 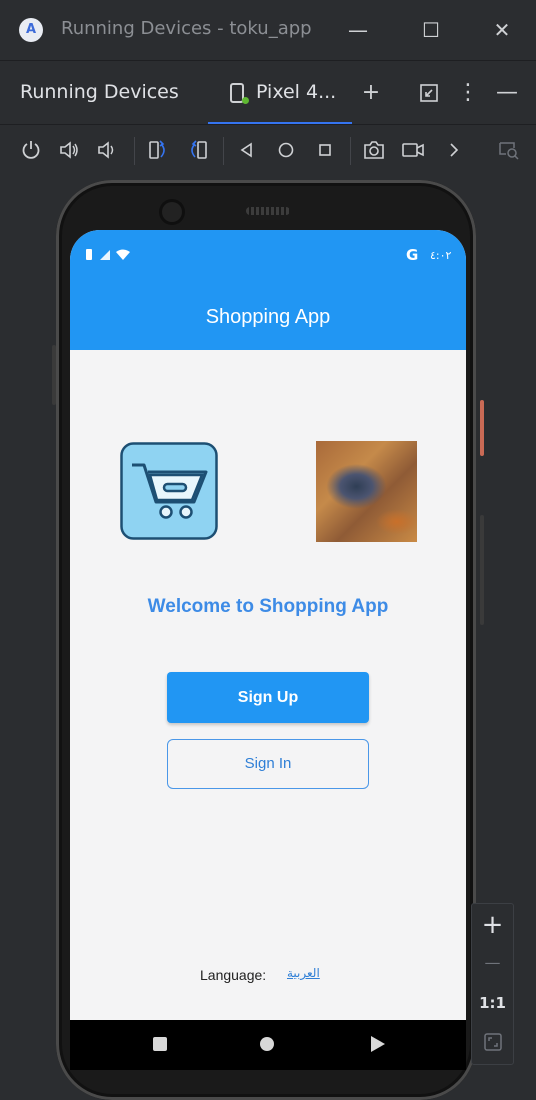 I want to click on nav-home-circle-icon, so click(x=267, y=1044).